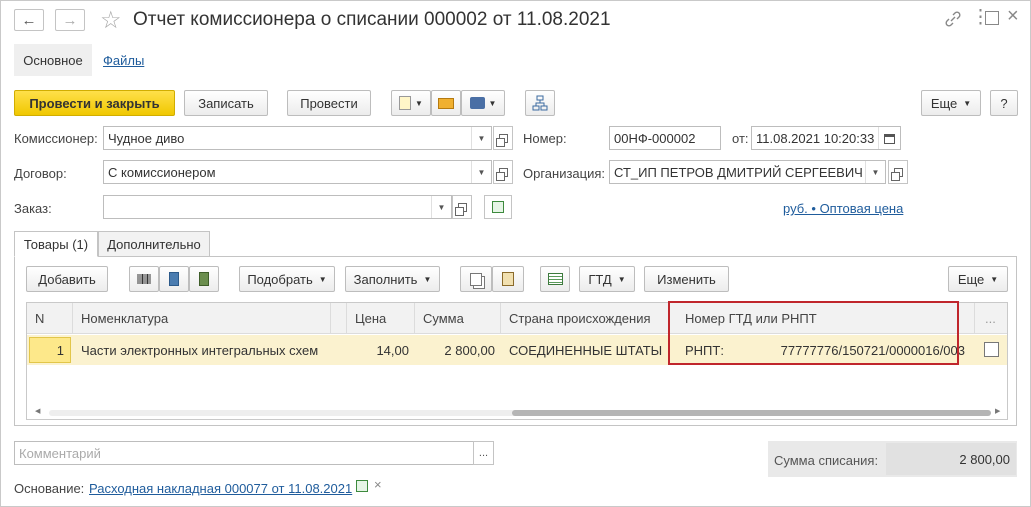  I want to click on contract-value: С комиссионером, so click(162, 172).